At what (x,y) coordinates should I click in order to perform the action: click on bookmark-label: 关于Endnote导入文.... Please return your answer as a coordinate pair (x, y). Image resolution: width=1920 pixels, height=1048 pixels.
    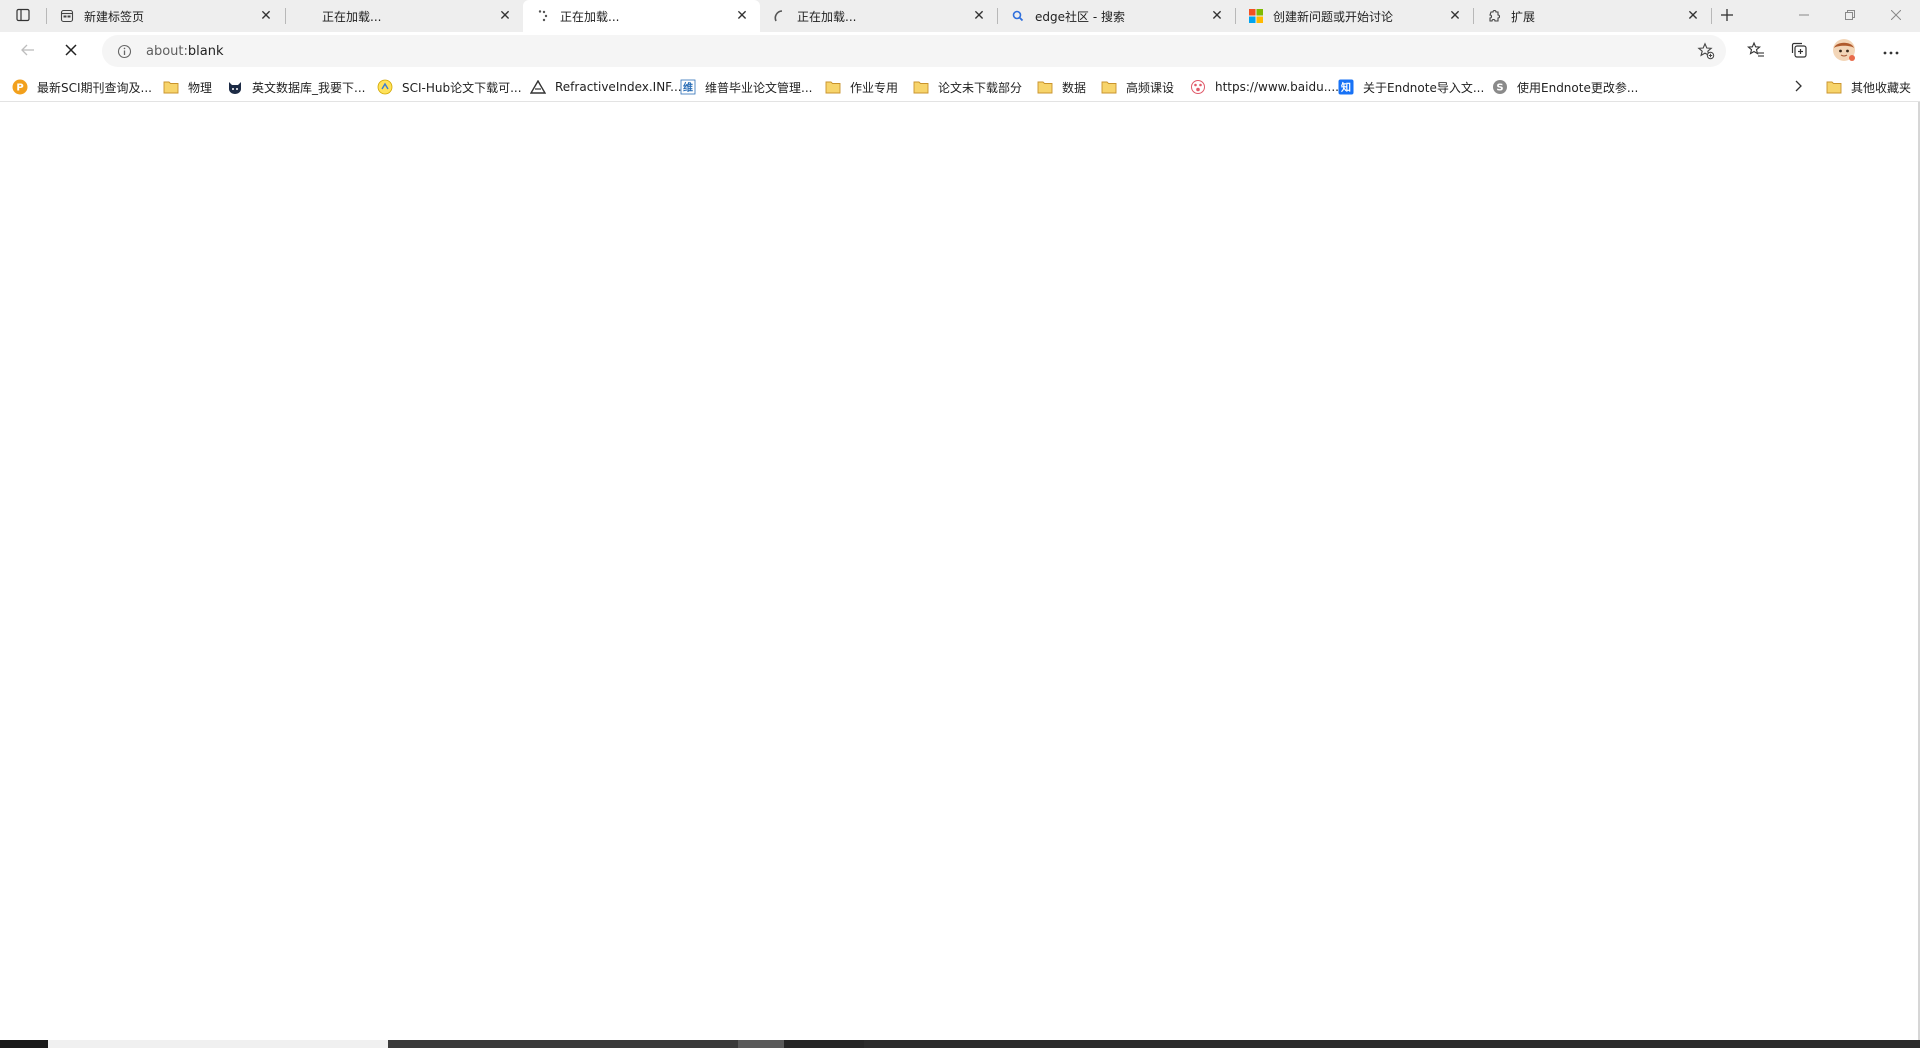
    Looking at the image, I should click on (1424, 87).